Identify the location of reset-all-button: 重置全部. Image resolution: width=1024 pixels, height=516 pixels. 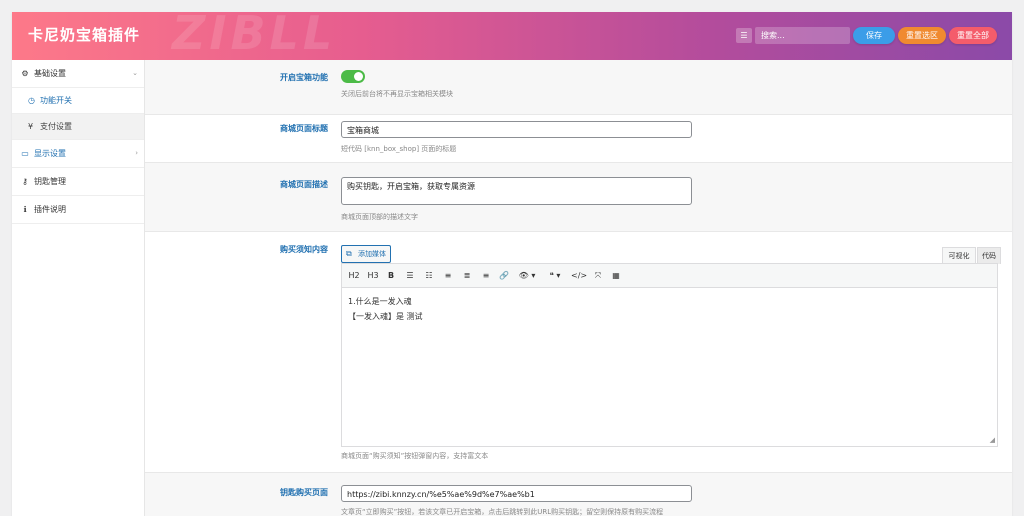
(973, 35).